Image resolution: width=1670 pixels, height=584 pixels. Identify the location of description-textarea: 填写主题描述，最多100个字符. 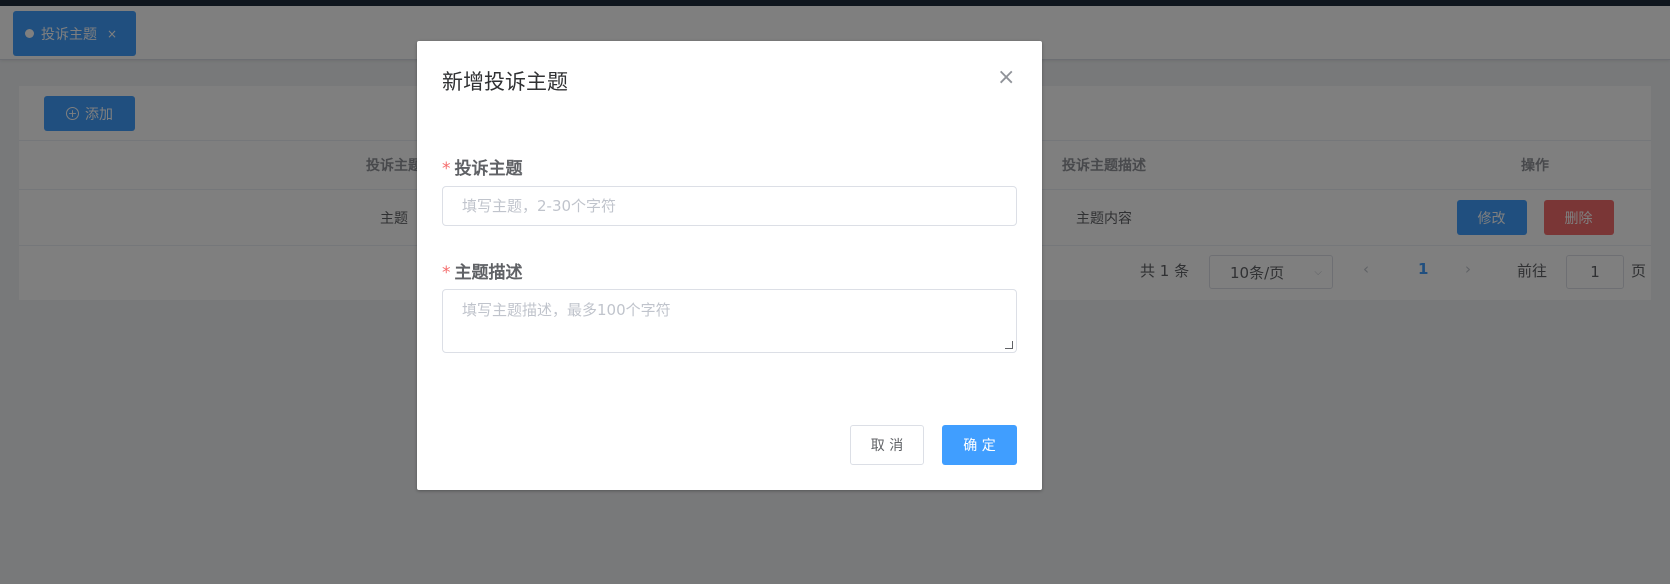
(729, 321).